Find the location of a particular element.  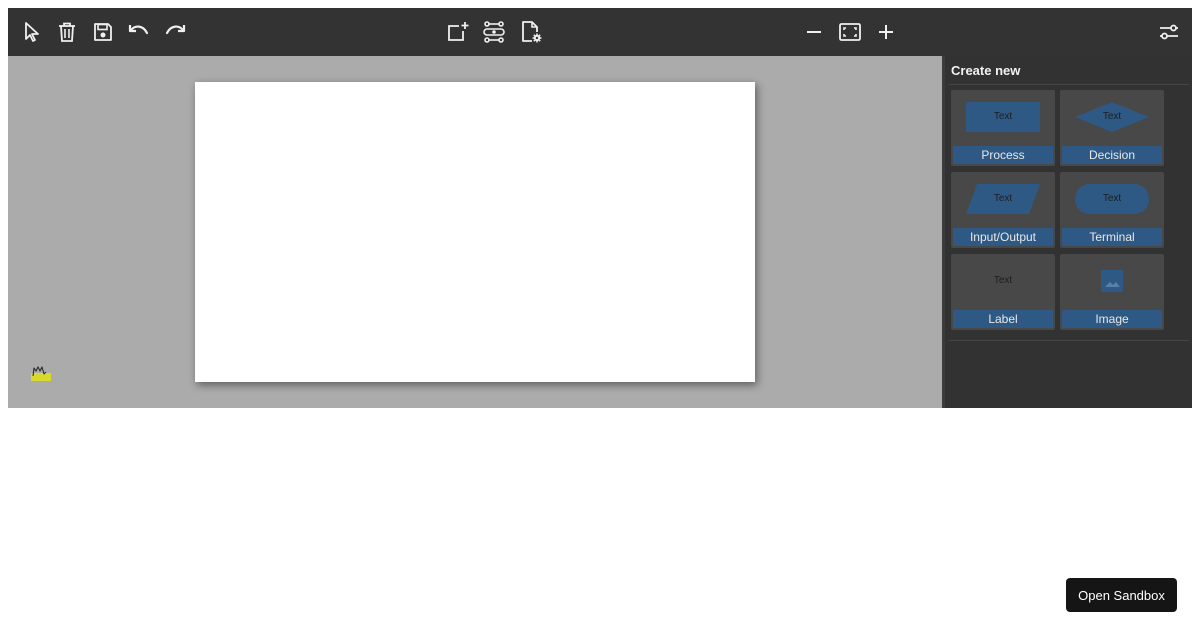

add-node-button is located at coordinates (458, 32).